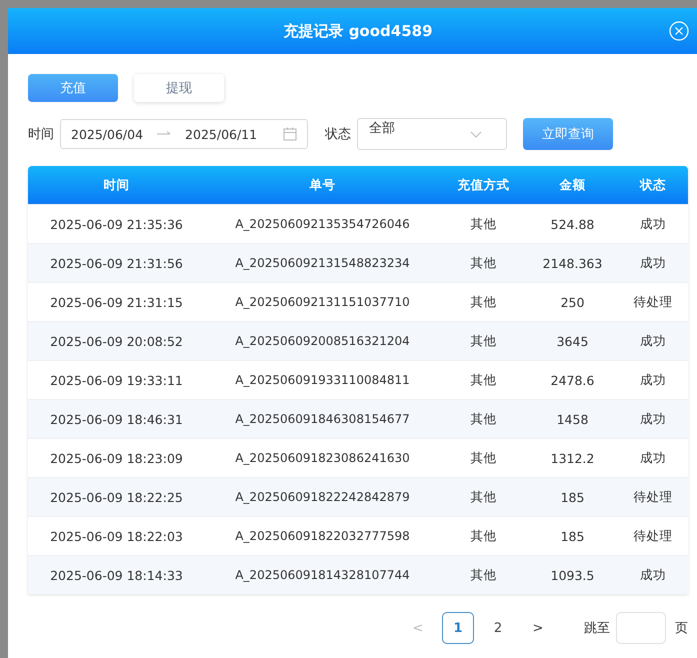  I want to click on tab: 充值, so click(73, 88).